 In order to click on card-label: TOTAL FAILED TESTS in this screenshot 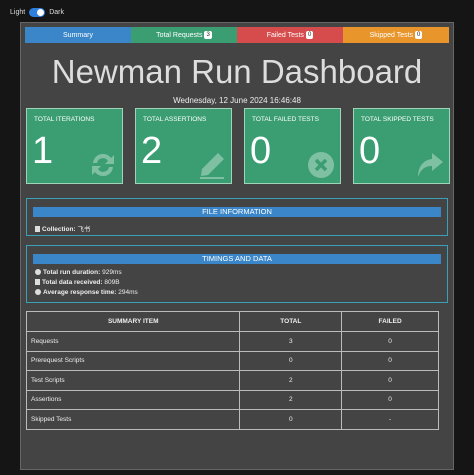, I will do `click(285, 119)`.